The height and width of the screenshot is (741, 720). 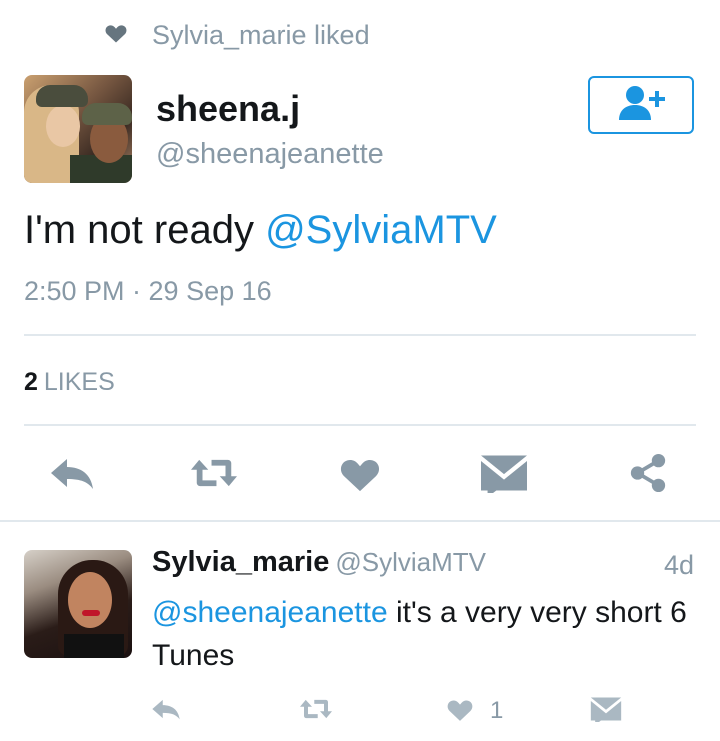 I want to click on reply-mention-link: @sheenajeanette, so click(x=270, y=612).